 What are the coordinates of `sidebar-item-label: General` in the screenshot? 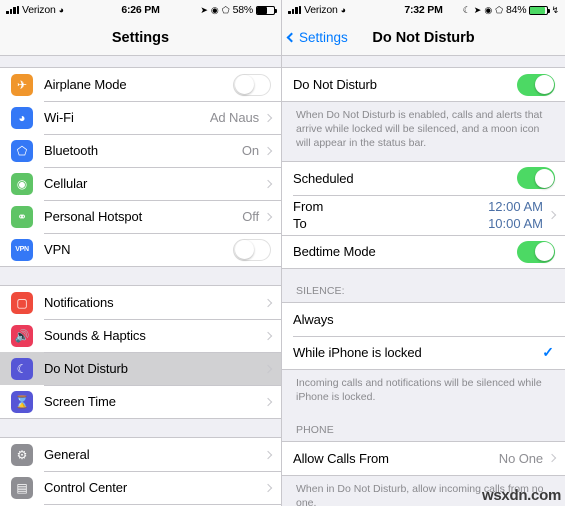 It's located at (67, 454).